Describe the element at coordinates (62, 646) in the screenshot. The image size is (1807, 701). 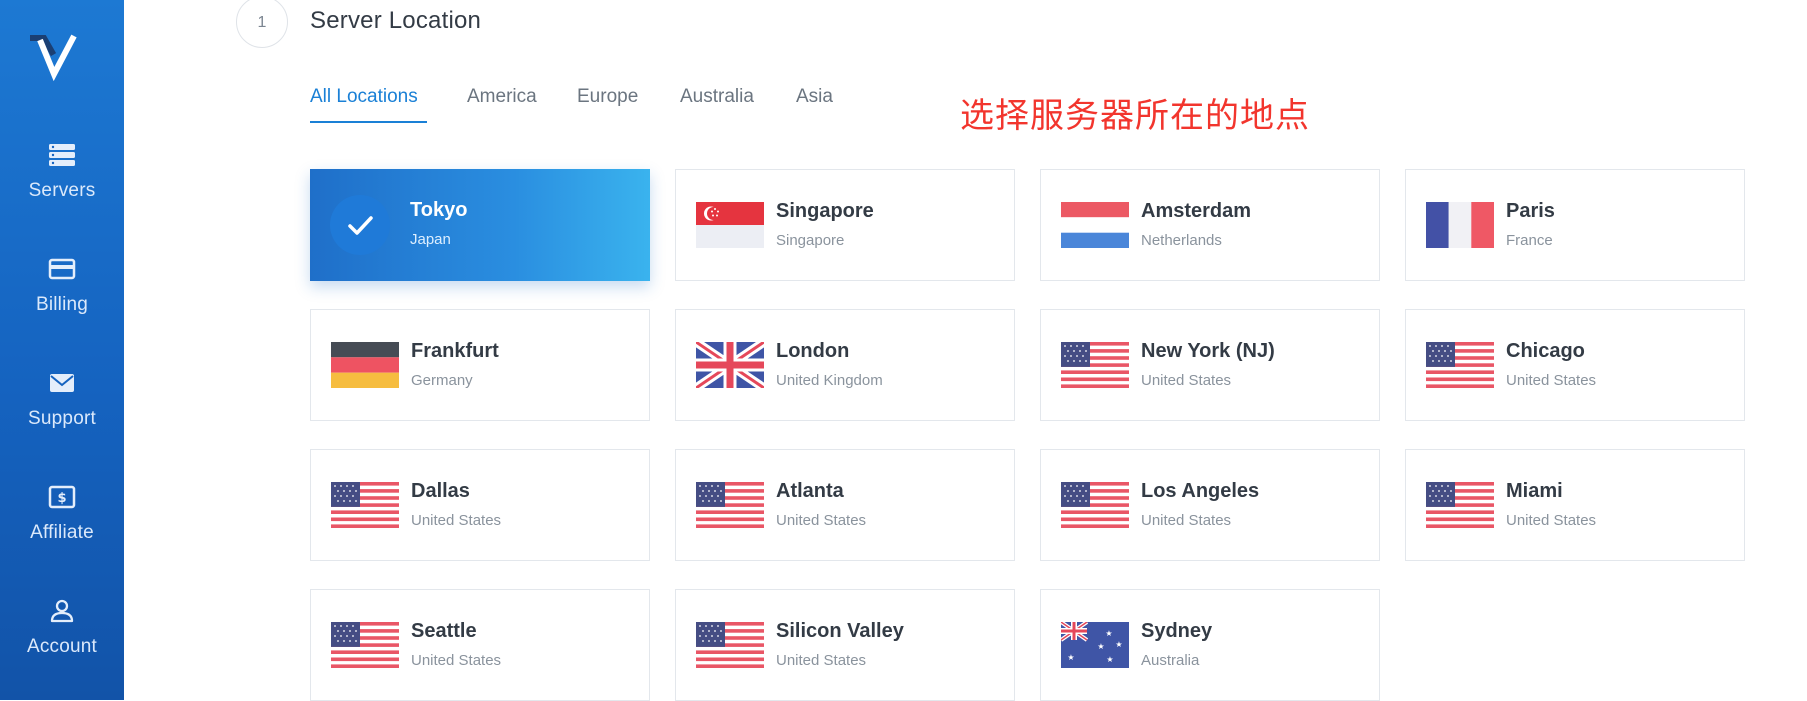
I see `sidebar-item-label: Account` at that location.